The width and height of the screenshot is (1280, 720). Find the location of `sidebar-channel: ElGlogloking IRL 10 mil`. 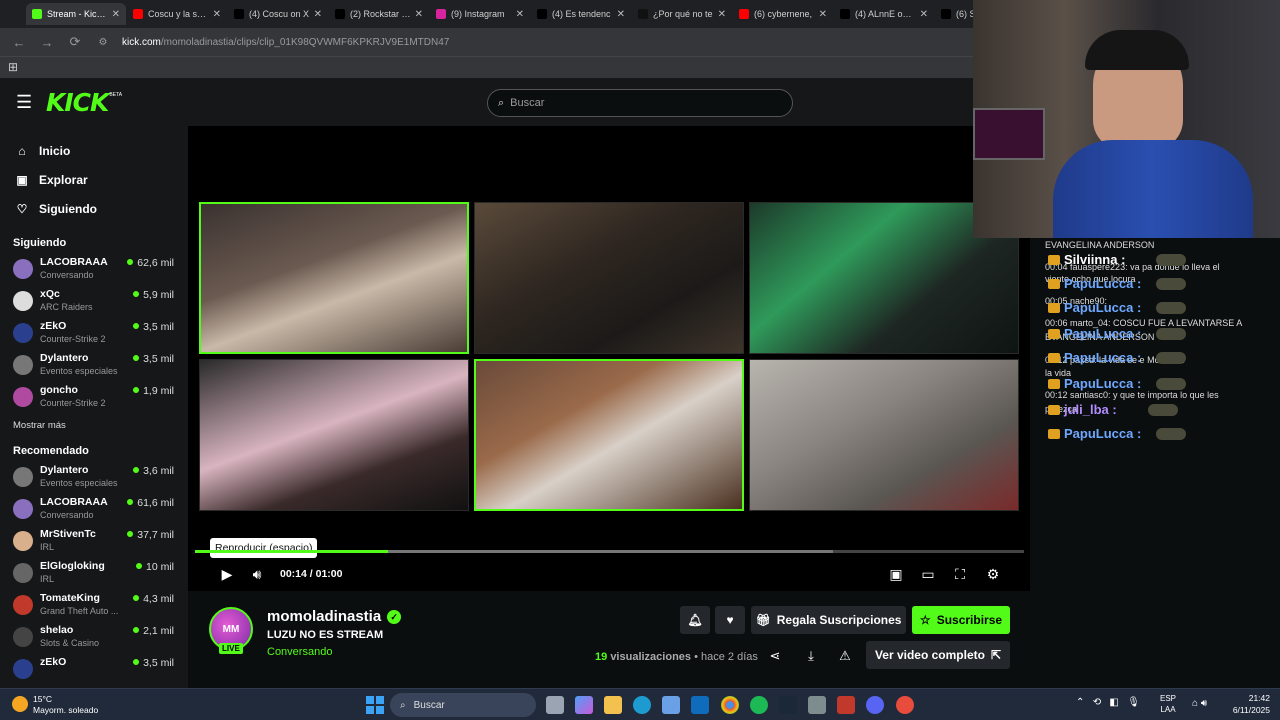

sidebar-channel: ElGlogloking IRL 10 mil is located at coordinates (94, 573).